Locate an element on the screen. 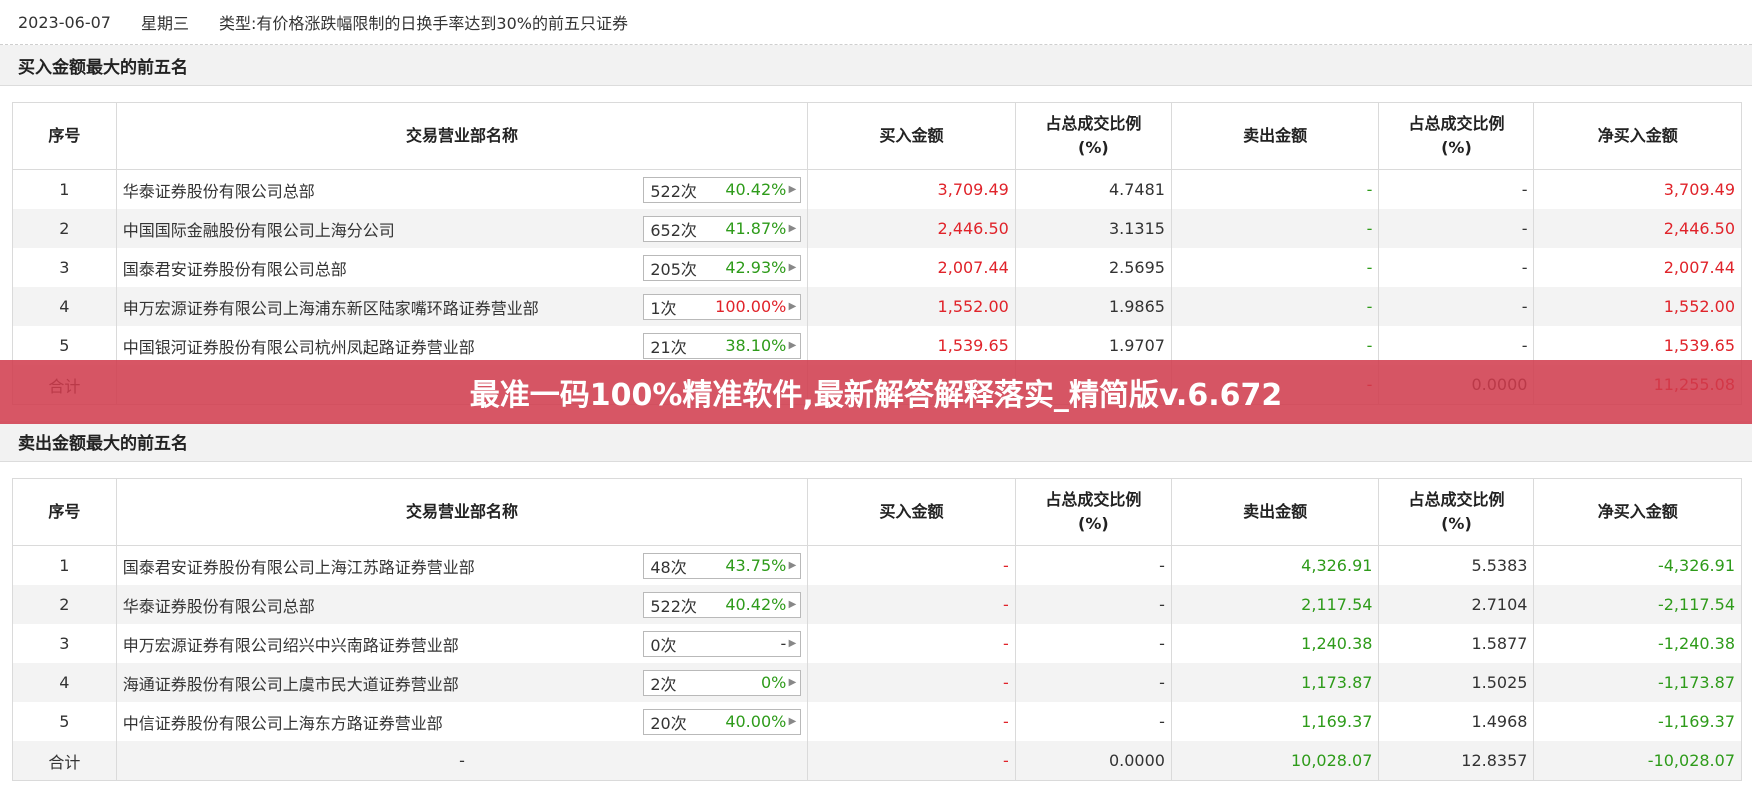  dept-stats-badge: 0次 - ▶ is located at coordinates (722, 643).